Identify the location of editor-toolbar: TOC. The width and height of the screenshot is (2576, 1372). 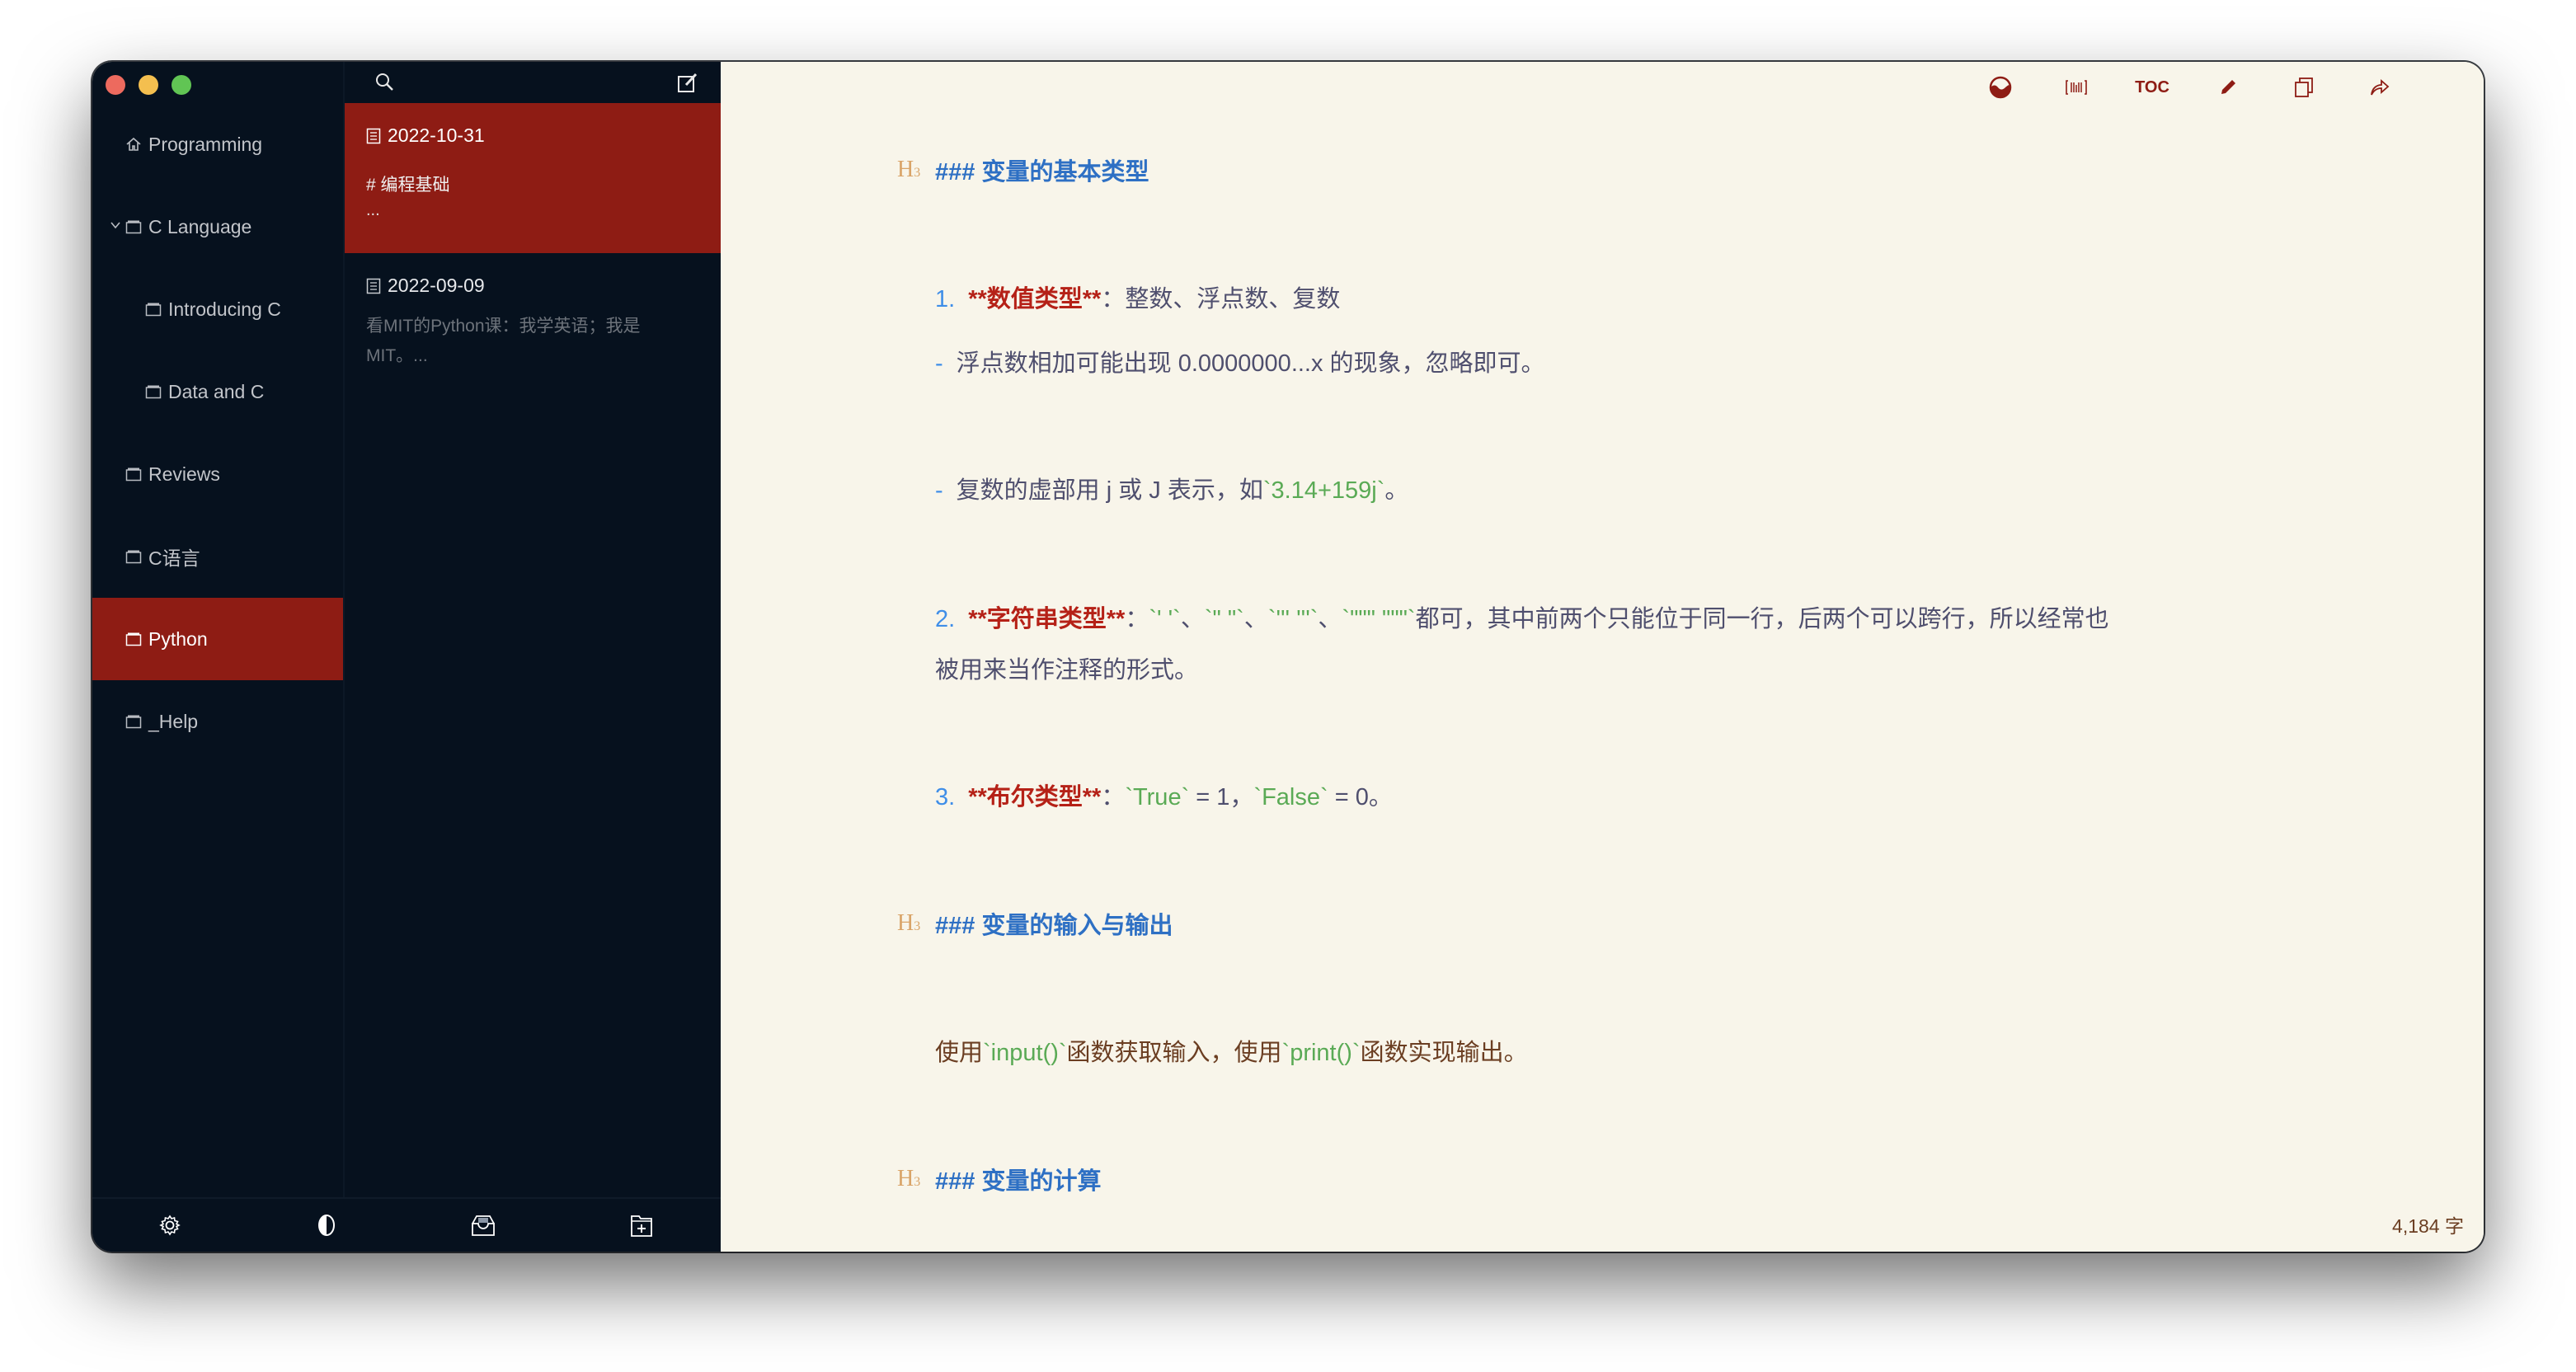
(2190, 87).